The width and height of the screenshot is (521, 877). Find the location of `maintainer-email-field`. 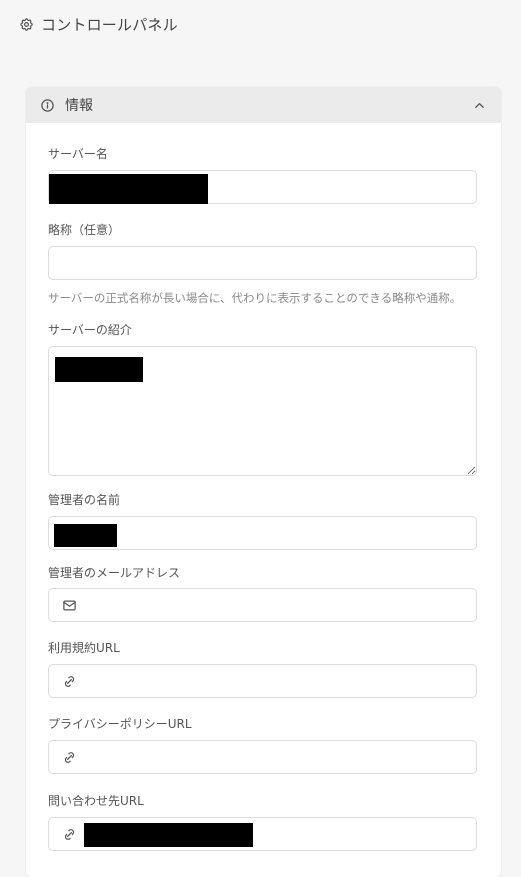

maintainer-email-field is located at coordinates (262, 605).